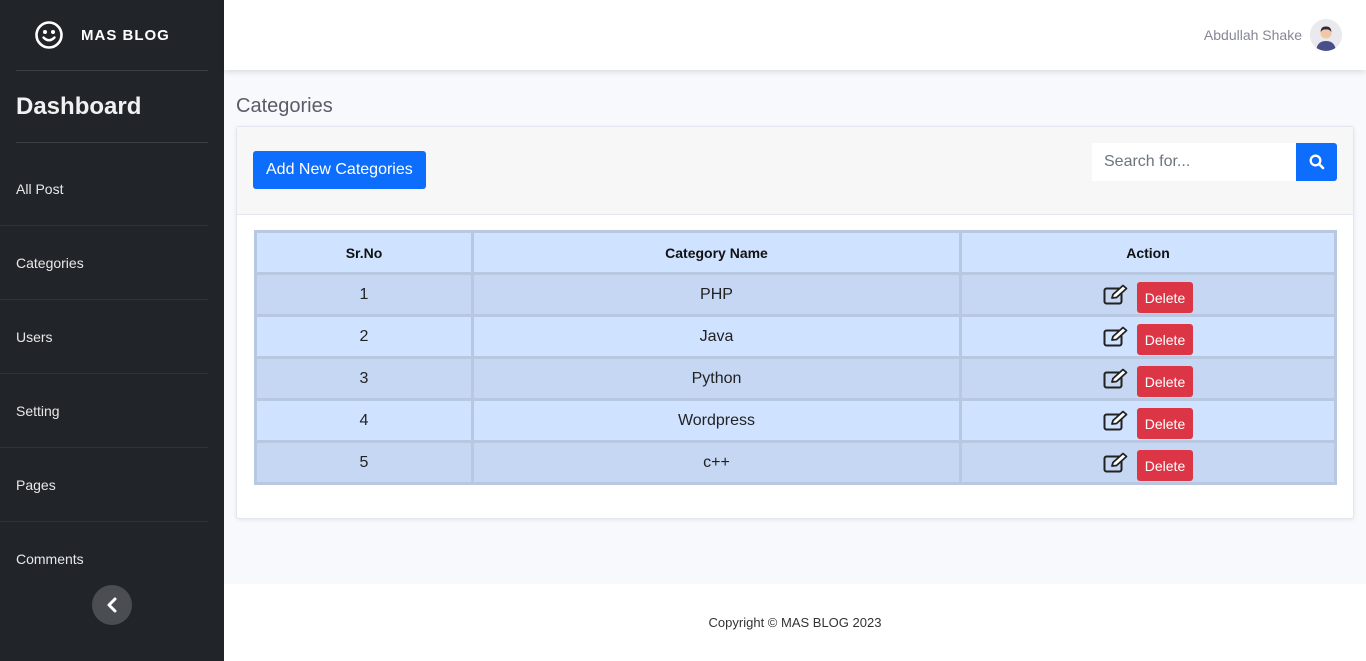 The height and width of the screenshot is (661, 1366). What do you see at coordinates (364, 294) in the screenshot?
I see `cell-sr-no: 1` at bounding box center [364, 294].